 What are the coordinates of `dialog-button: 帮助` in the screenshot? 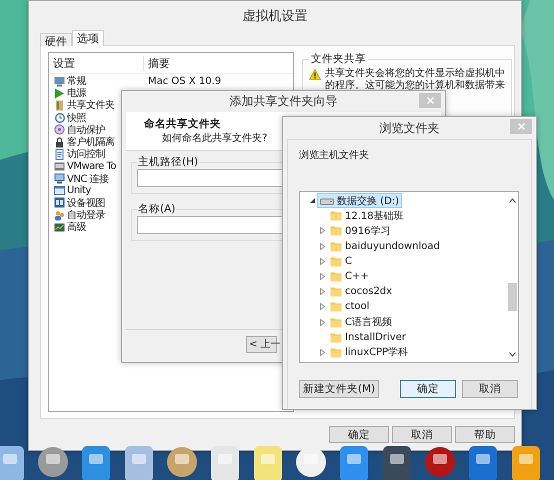 It's located at (485, 434).